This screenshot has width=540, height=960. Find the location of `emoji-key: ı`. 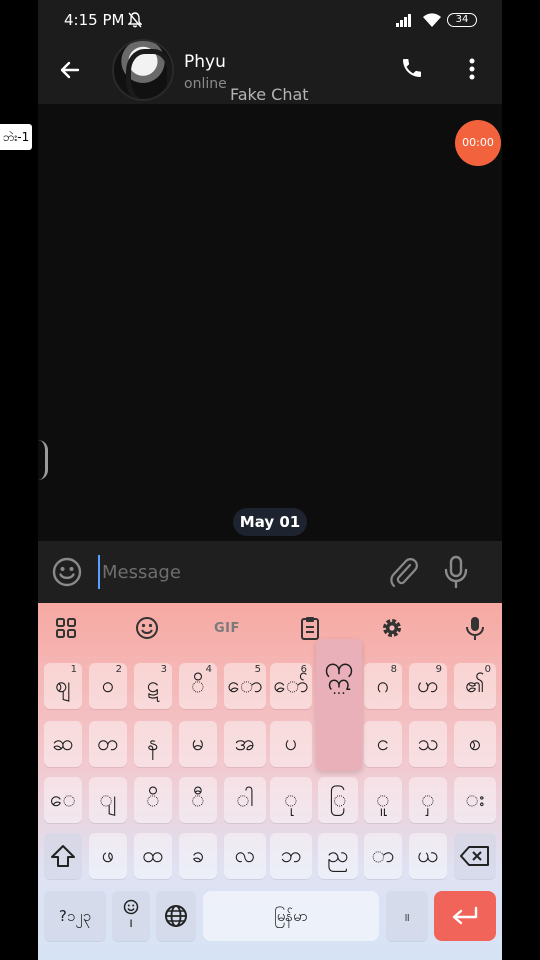

emoji-key: ı is located at coordinates (131, 916).